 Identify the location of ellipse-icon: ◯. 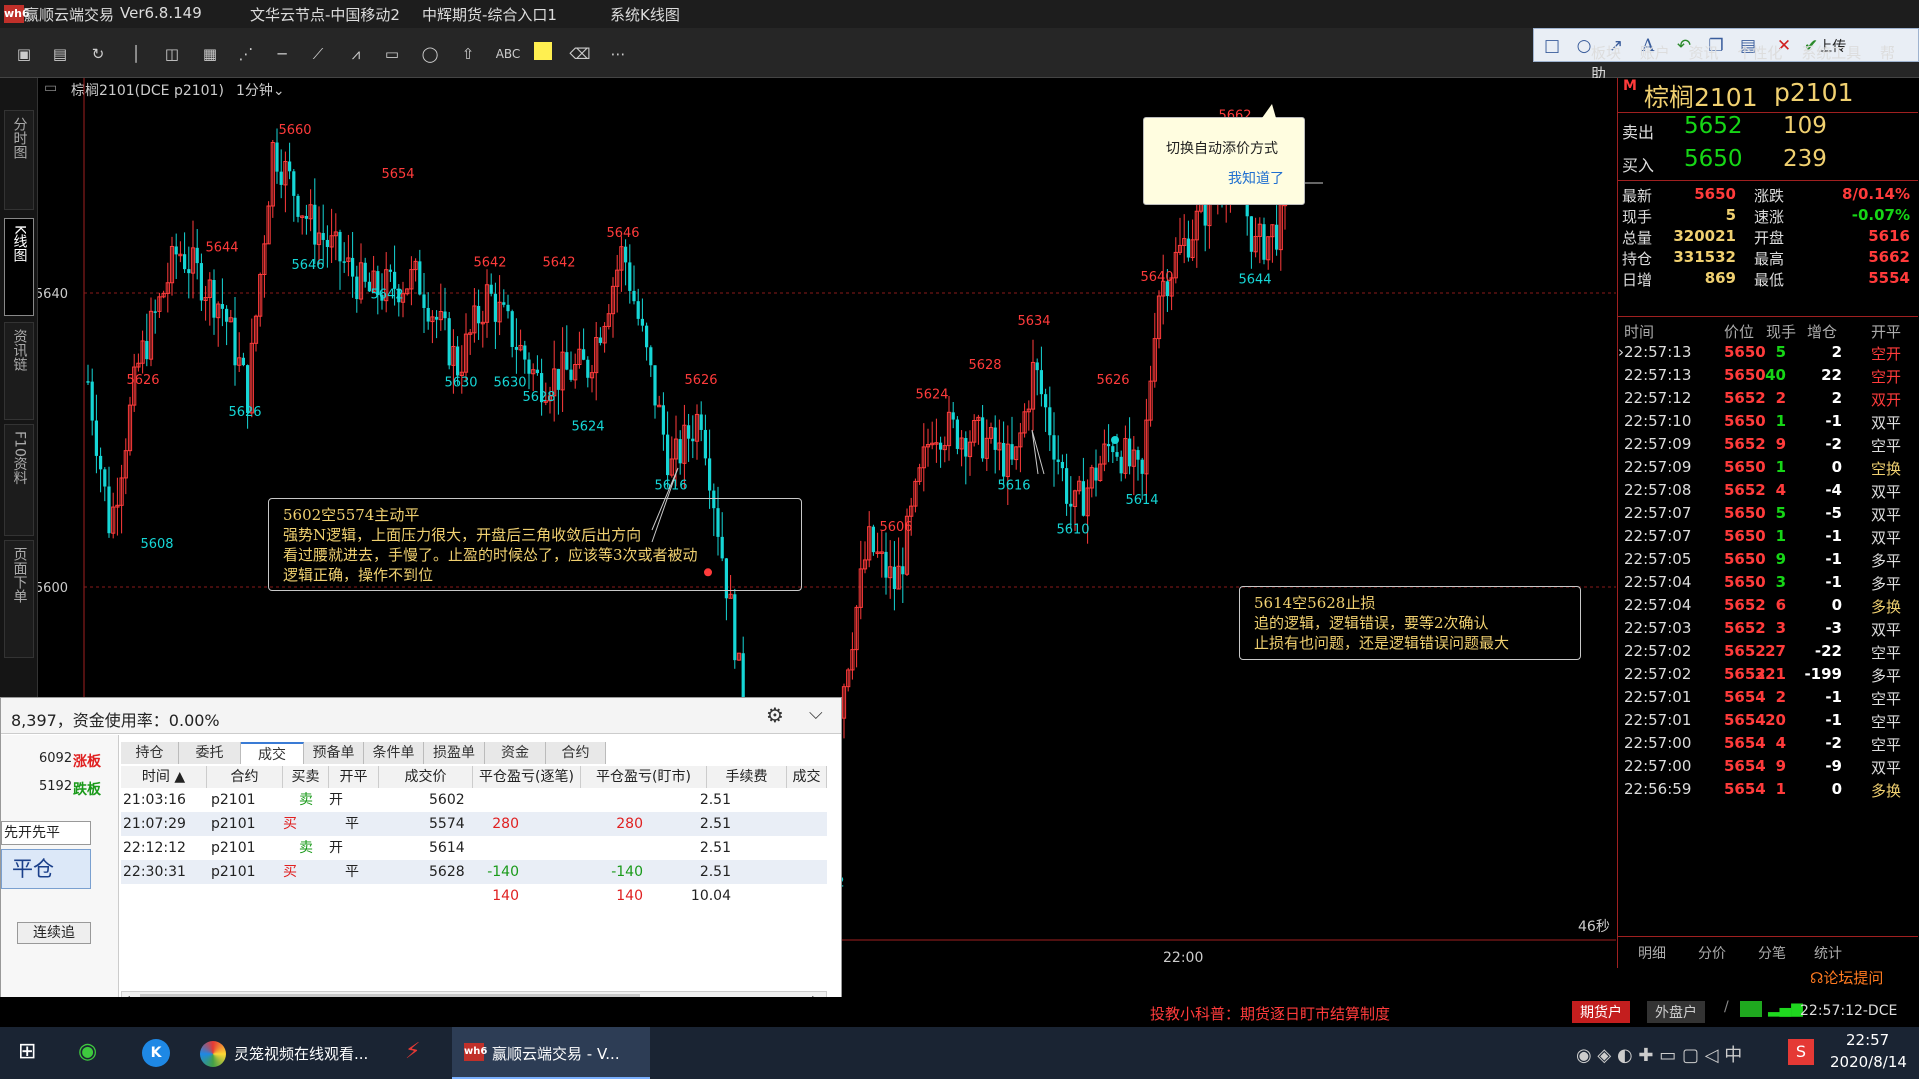
(430, 54).